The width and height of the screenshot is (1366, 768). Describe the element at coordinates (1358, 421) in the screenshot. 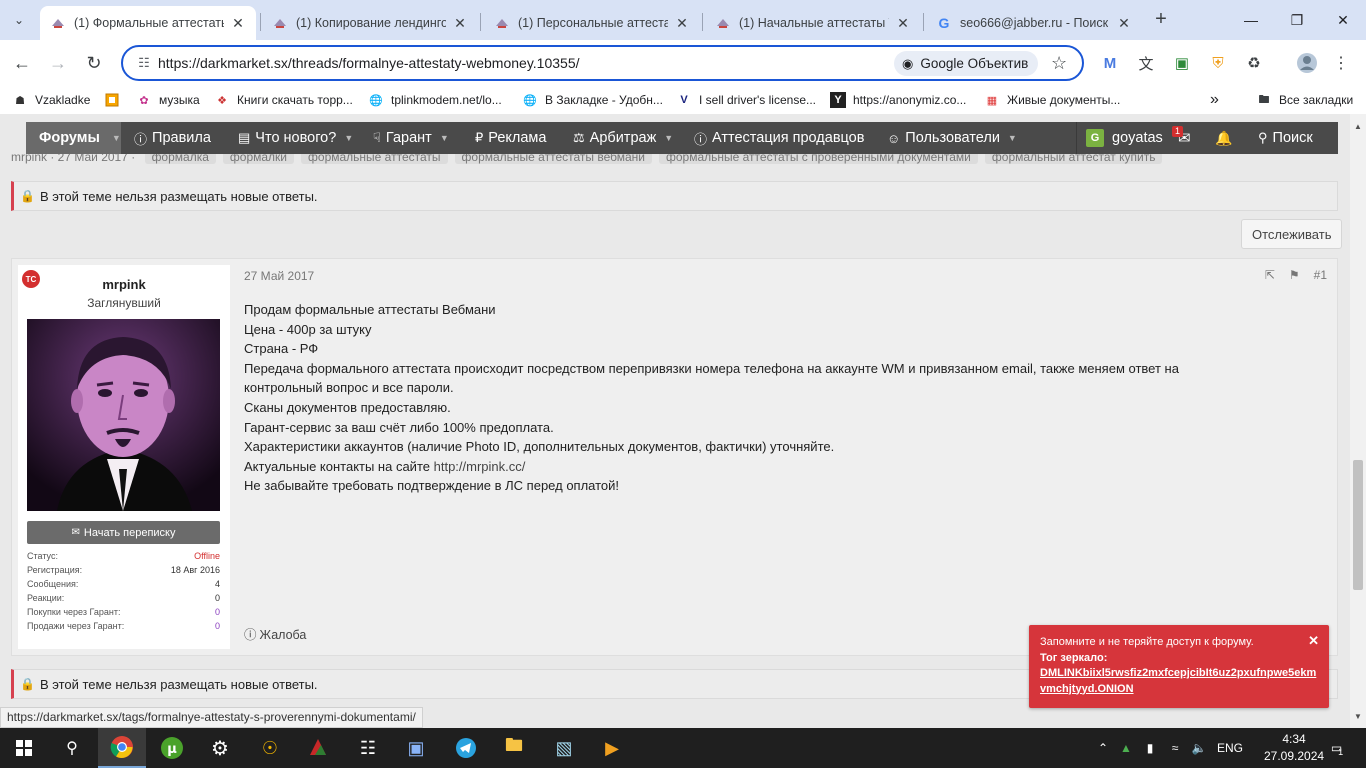

I see `page-scrollbar: ▲ ▼` at that location.